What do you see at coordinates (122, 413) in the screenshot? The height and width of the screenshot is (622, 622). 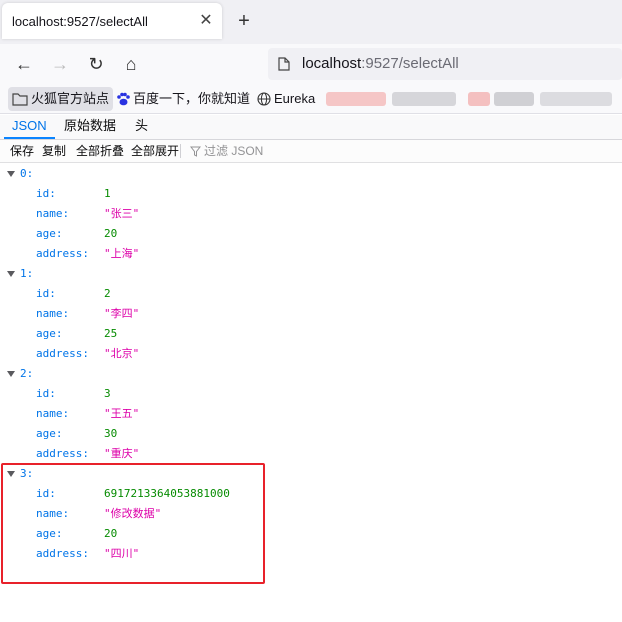 I see `property-value: "王五"` at bounding box center [122, 413].